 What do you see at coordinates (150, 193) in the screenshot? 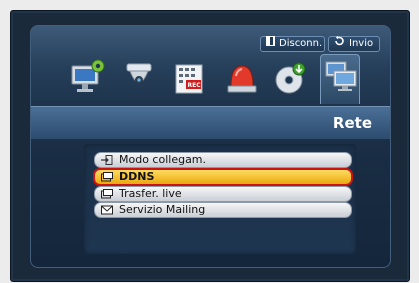
I see `menu-item-label: Trasfer. live` at bounding box center [150, 193].